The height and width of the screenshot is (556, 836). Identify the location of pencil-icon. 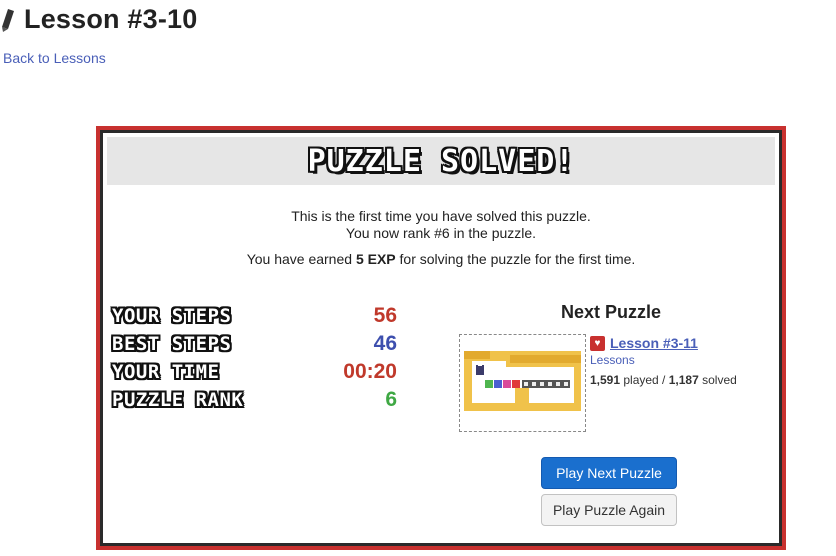
(8, 20).